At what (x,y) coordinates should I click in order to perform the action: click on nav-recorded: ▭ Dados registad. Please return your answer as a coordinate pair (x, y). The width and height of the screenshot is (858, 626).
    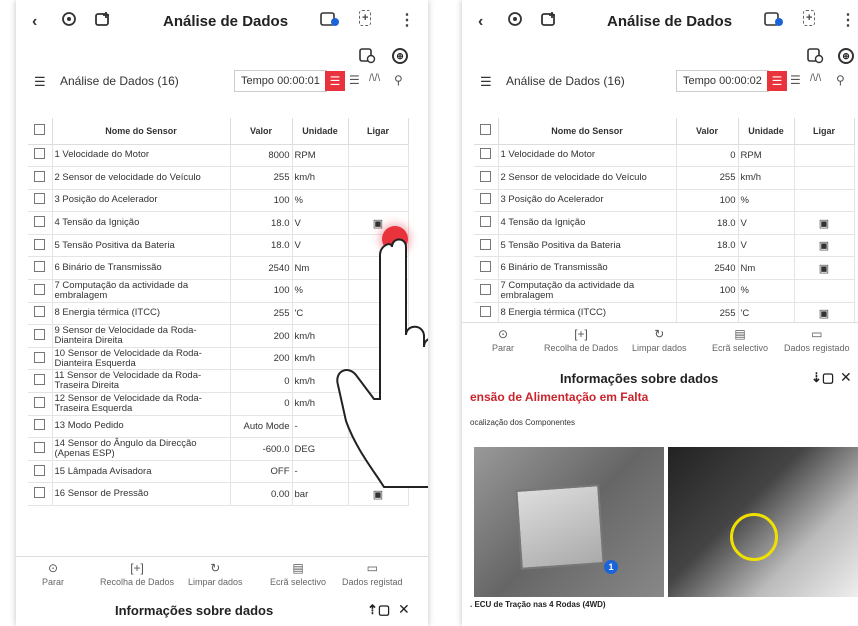
    Looking at the image, I should click on (372, 574).